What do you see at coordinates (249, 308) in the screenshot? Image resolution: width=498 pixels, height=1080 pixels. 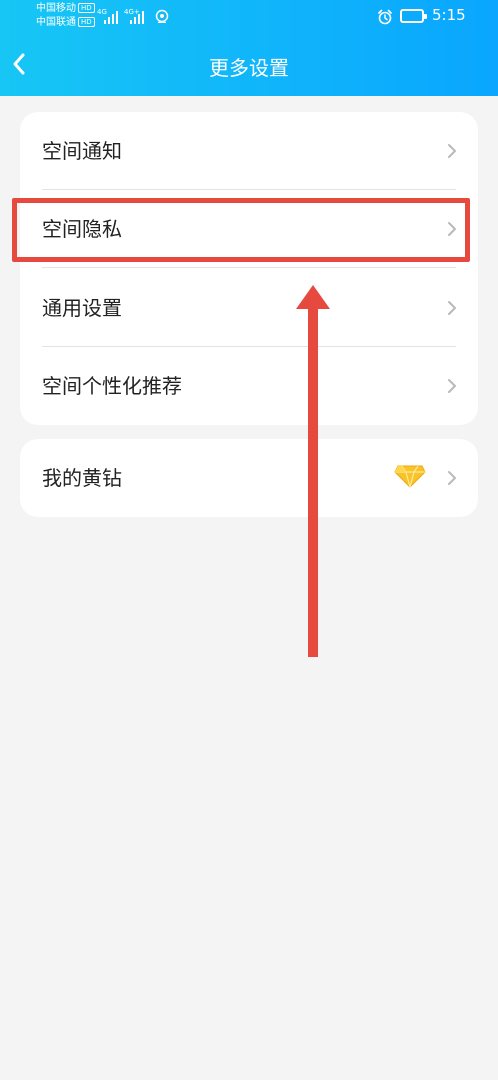 I see `settings-item-general-settings: 通用设置` at bounding box center [249, 308].